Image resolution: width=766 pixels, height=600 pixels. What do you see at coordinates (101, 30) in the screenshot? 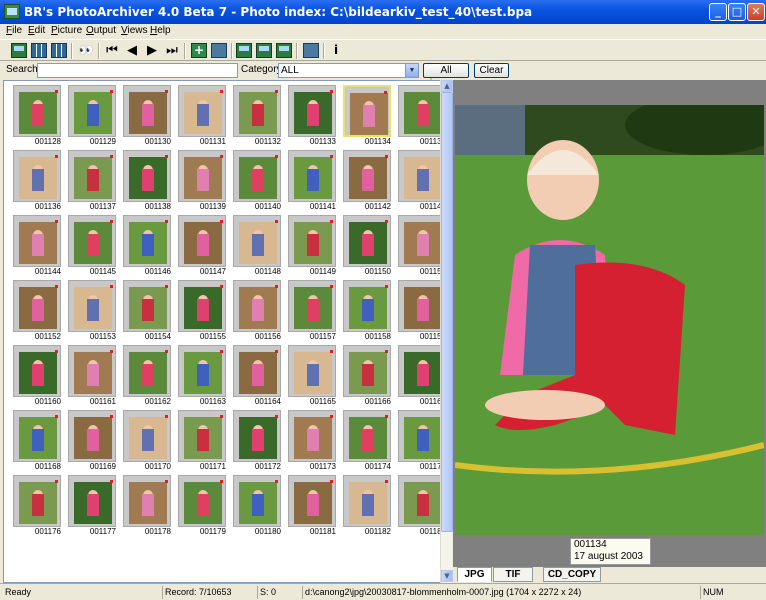
I see `menu-output: Output` at bounding box center [101, 30].